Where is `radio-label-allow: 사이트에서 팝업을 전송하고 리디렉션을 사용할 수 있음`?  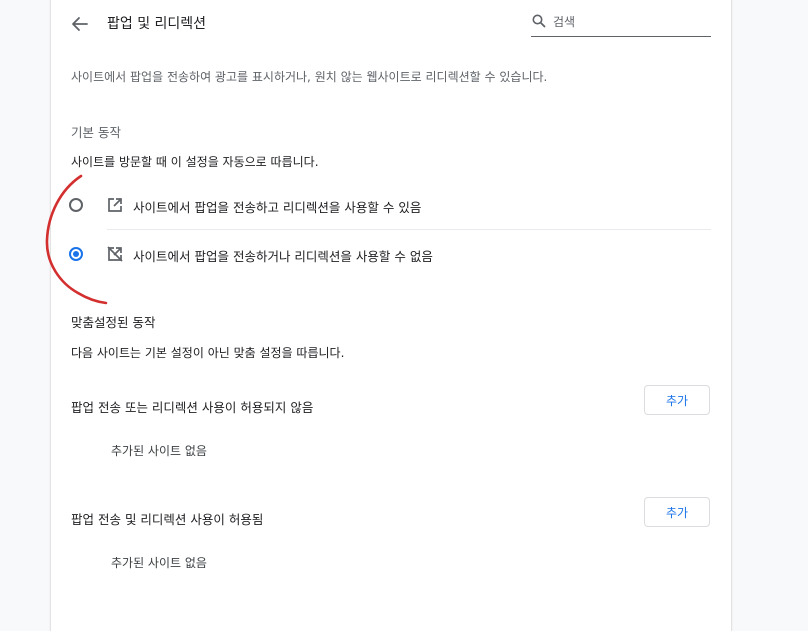
radio-label-allow: 사이트에서 팝업을 전송하고 리디렉션을 사용할 수 있음 is located at coordinates (277, 207).